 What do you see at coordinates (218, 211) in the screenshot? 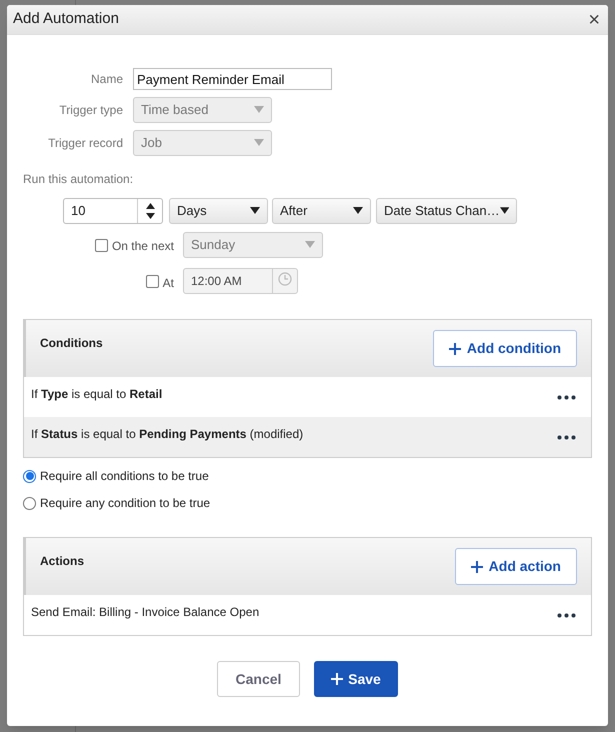
I see `dropdown: Days` at bounding box center [218, 211].